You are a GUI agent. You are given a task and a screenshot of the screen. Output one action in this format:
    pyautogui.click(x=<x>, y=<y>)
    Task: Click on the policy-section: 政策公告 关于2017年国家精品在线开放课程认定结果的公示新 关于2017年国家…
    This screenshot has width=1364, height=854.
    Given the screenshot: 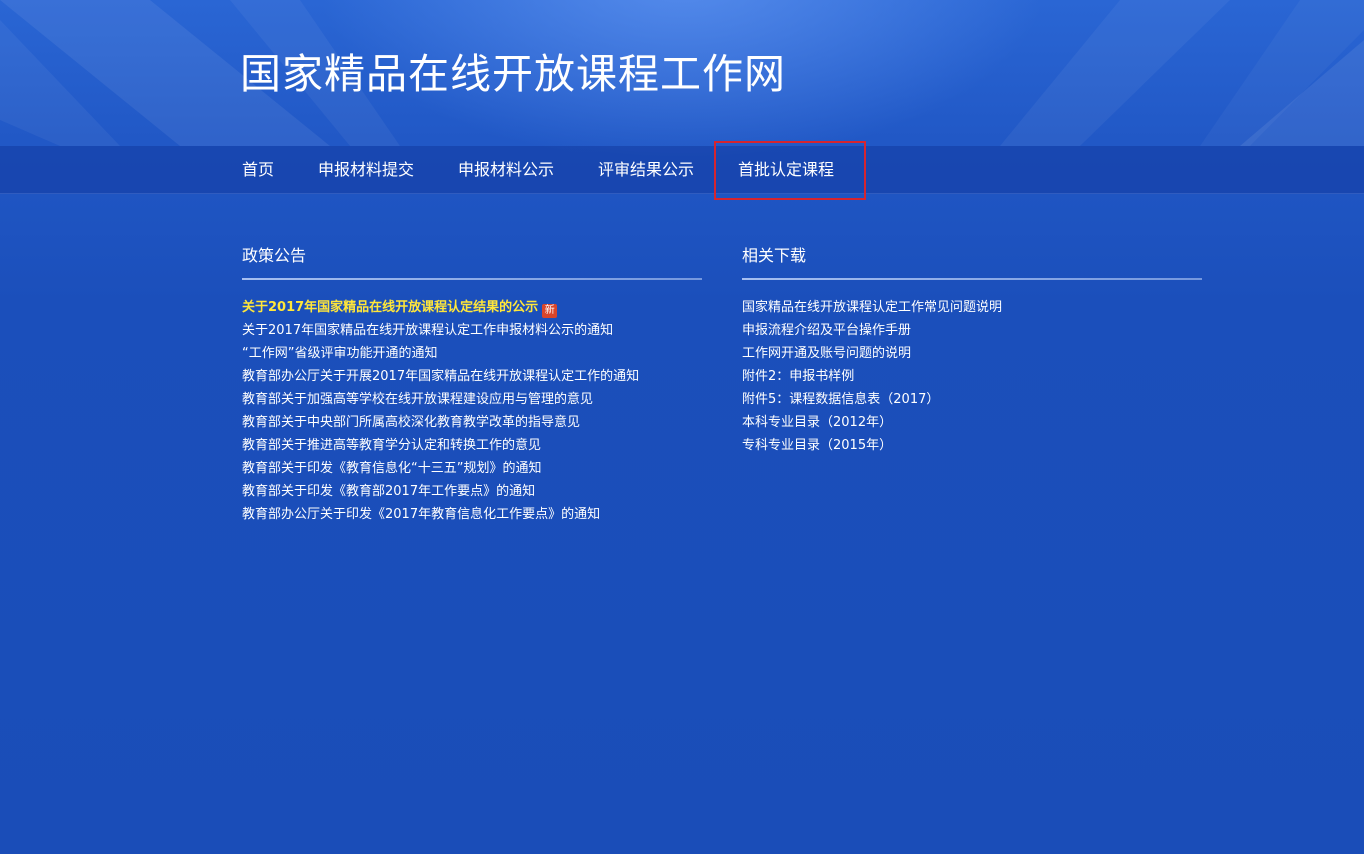 What is the action you would take?
    pyautogui.click(x=472, y=383)
    